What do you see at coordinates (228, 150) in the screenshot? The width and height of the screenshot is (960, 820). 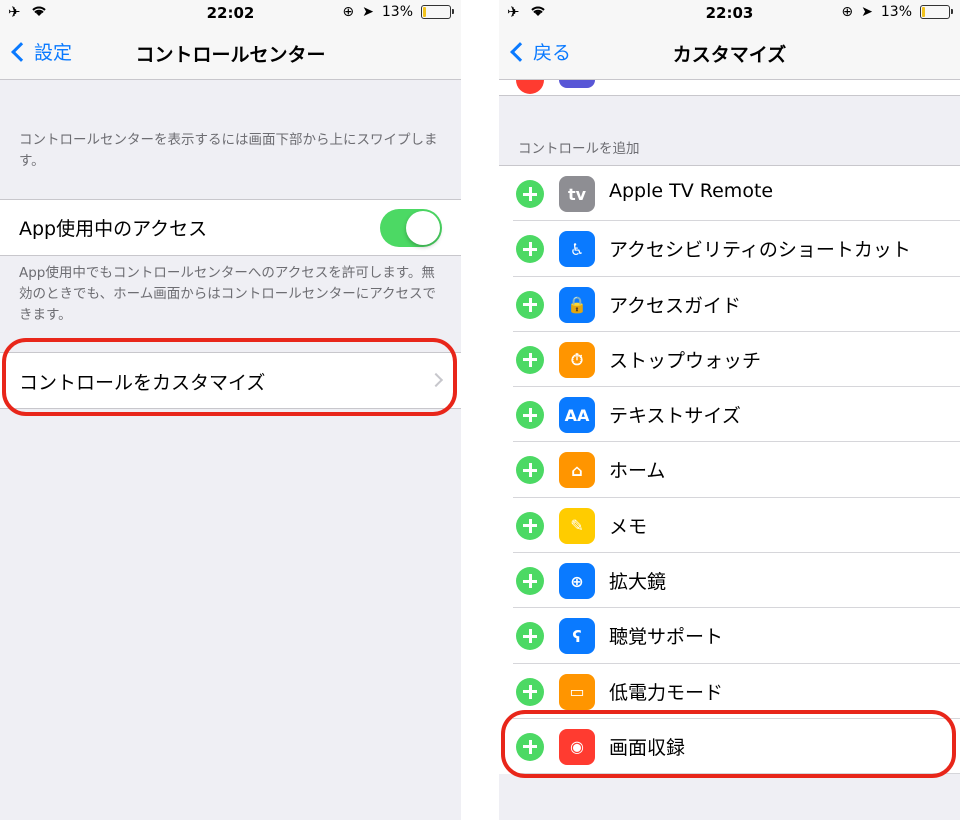 I see `control-center-description: コントロールセンターを表示するには画面下部から上にスワイプします。` at bounding box center [228, 150].